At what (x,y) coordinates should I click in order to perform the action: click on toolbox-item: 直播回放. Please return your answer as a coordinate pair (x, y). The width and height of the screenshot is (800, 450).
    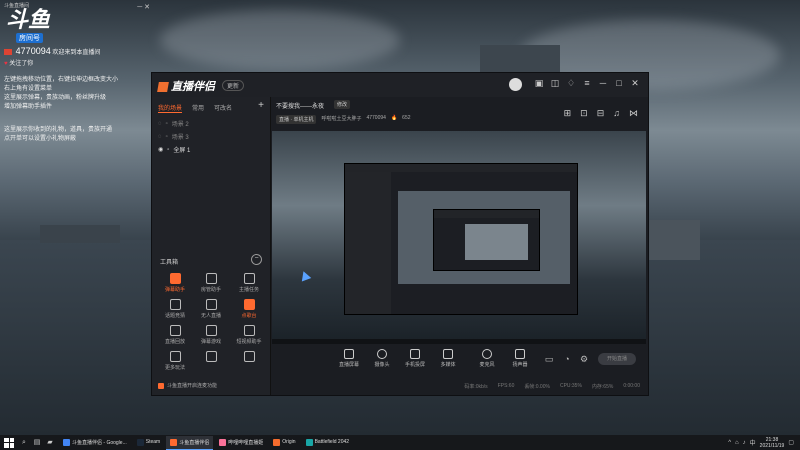
    Looking at the image, I should click on (175, 338).